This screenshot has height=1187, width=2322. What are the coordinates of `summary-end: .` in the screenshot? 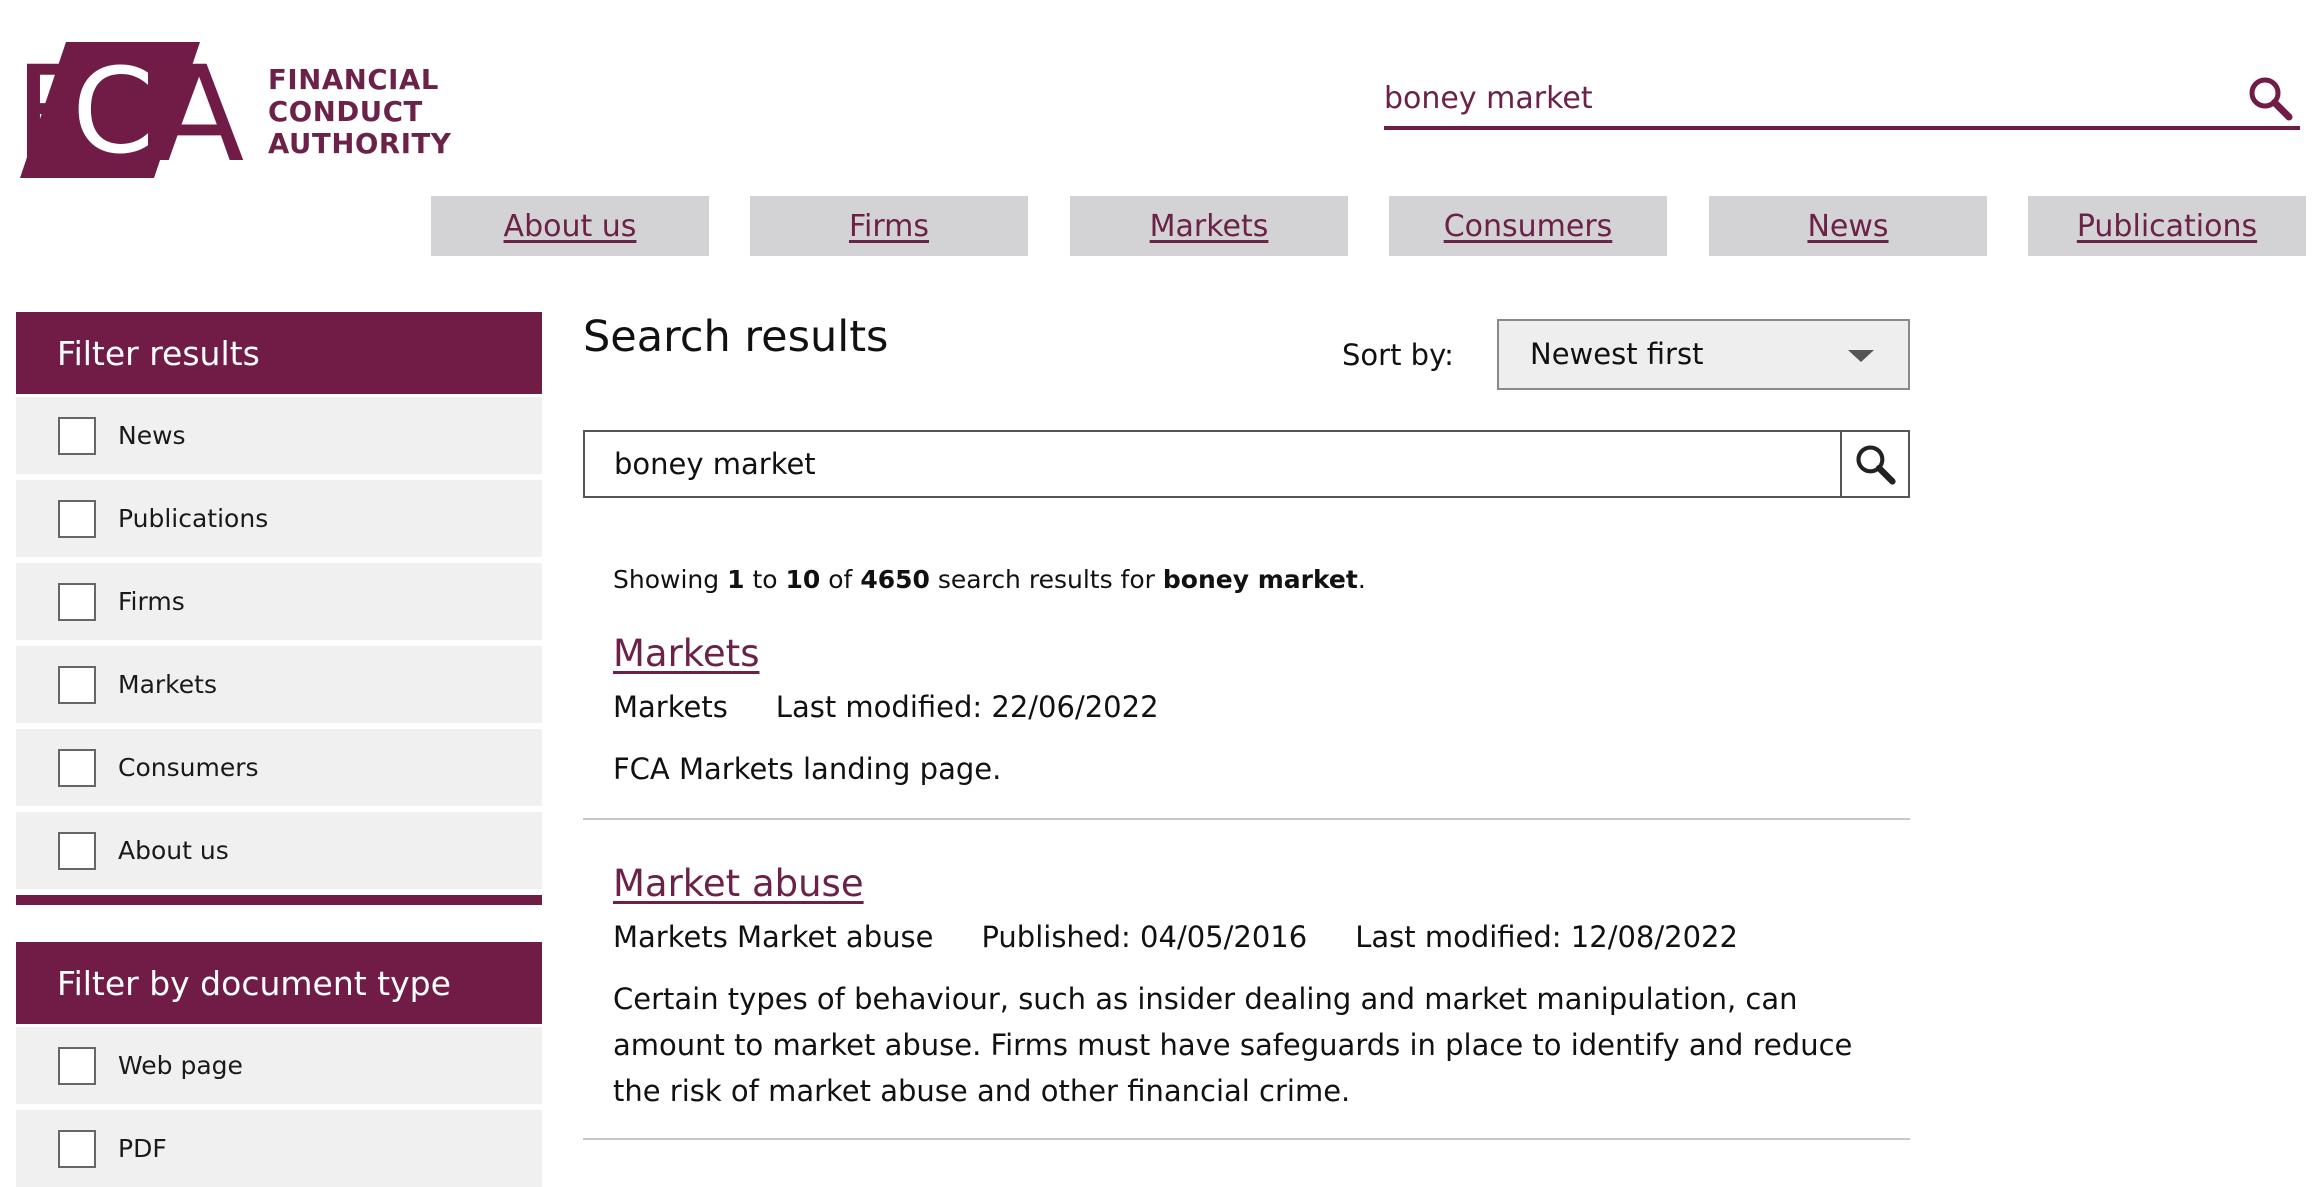 It's located at (1361, 579).